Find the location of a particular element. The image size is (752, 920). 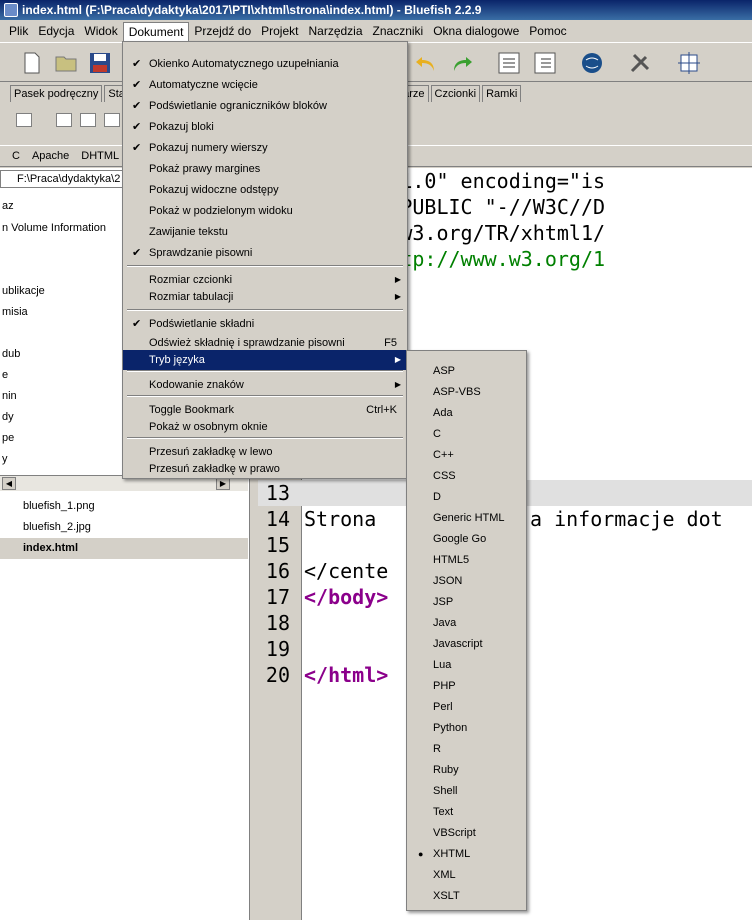

language-item: C++ is located at coordinates (466, 455).